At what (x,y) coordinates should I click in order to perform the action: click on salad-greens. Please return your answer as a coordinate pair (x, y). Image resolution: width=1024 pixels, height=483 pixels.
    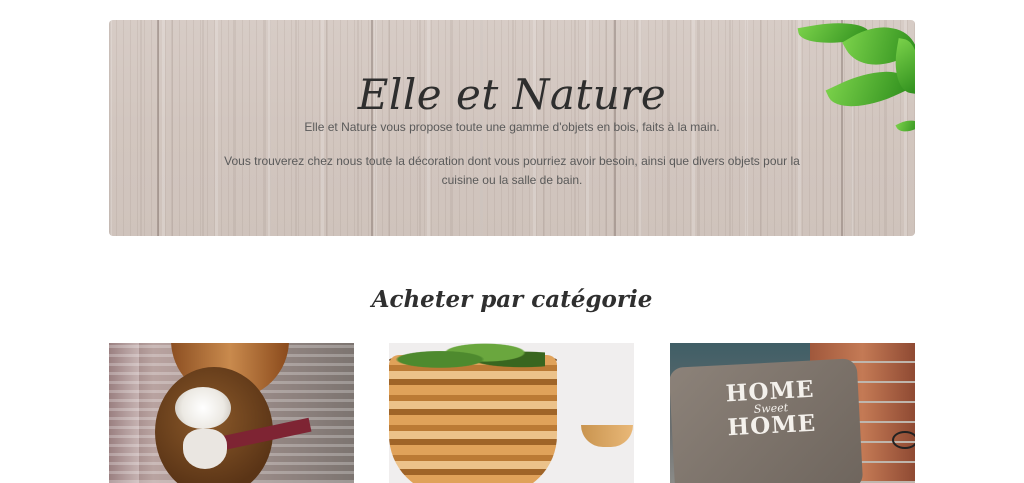
    Looking at the image, I should click on (470, 358).